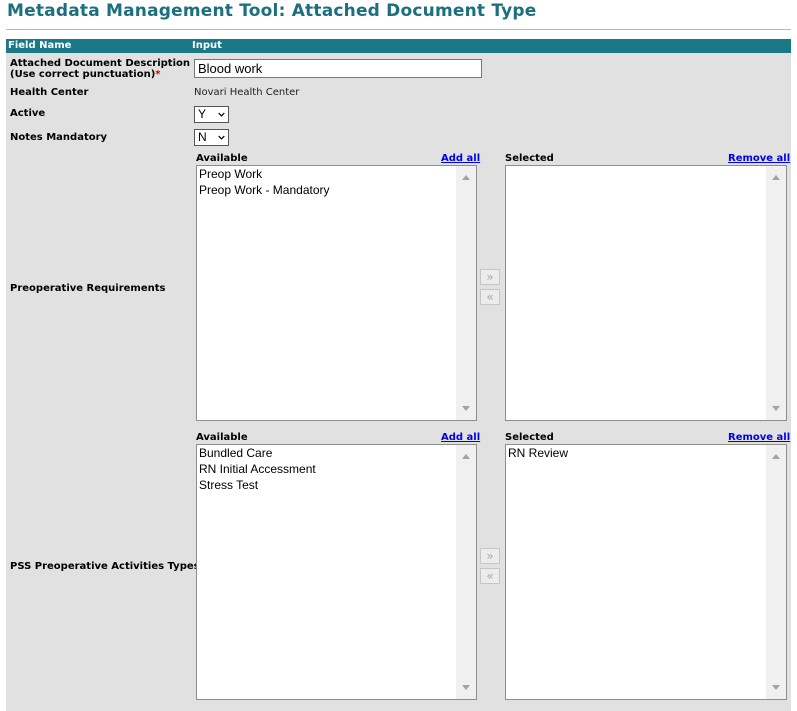  Describe the element at coordinates (207, 45) in the screenshot. I see `header-input: Input` at that location.